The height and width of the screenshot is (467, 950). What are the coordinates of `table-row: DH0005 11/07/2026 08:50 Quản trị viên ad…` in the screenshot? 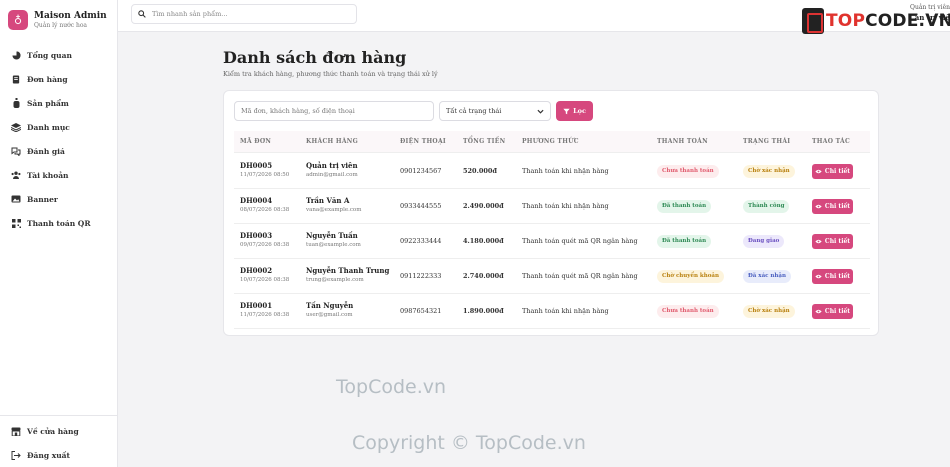 It's located at (552, 171).